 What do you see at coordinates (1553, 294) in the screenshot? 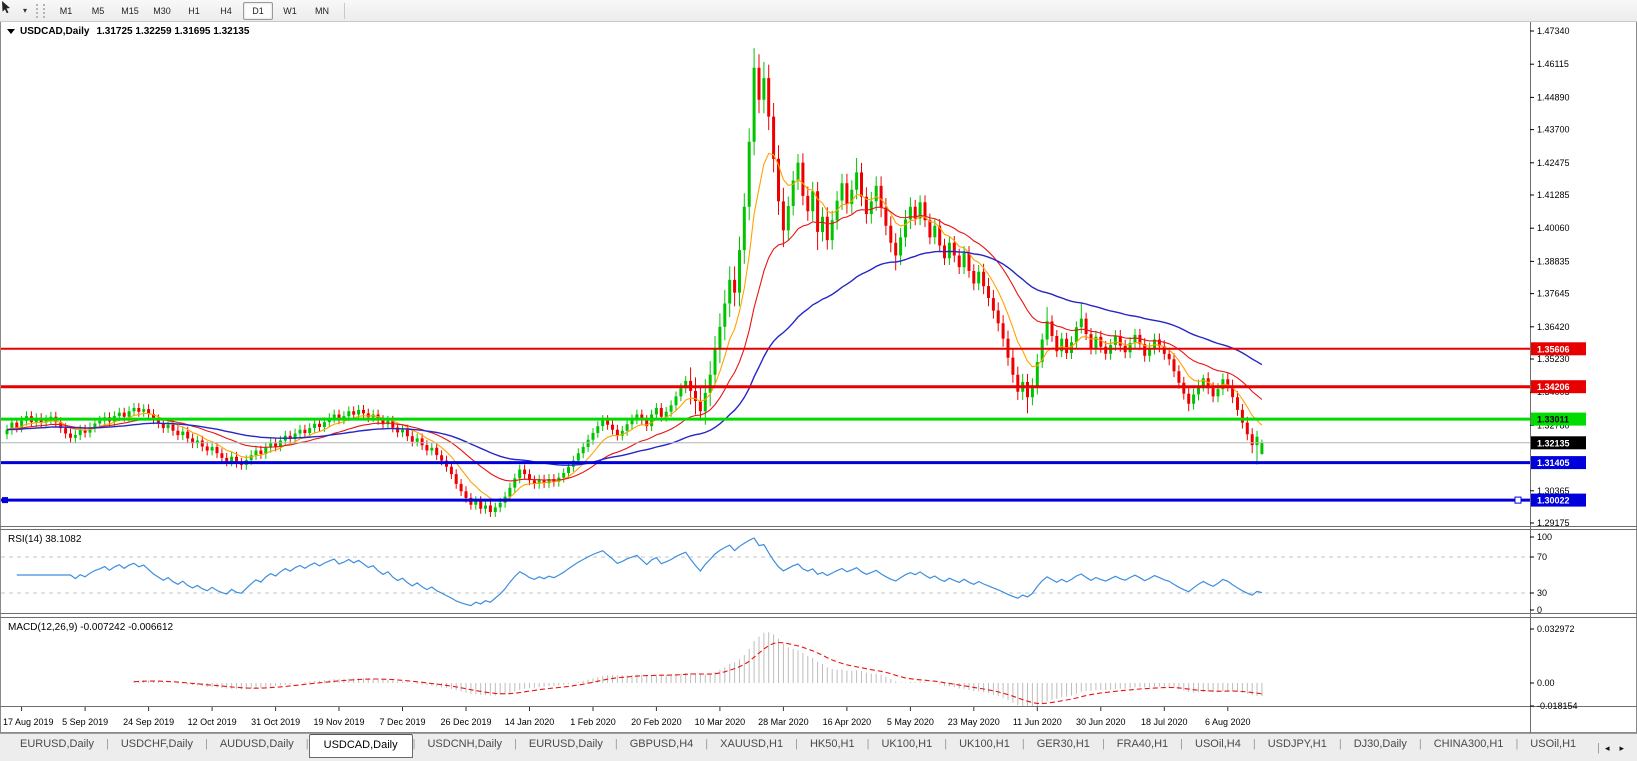
I see `price-tick-label: 1.37645` at bounding box center [1553, 294].